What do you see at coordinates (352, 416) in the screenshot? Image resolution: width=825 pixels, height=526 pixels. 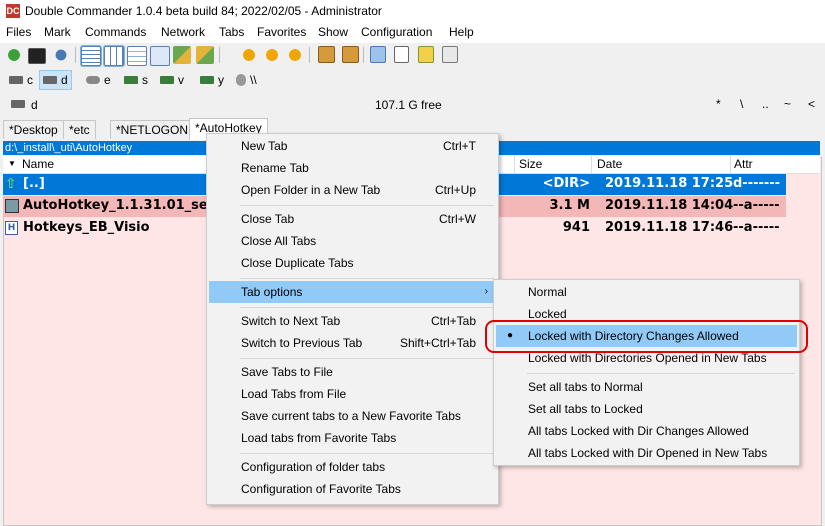 I see `menu-item-save-favorite-tabs: Save current tabs to a New Favorite Tabs` at bounding box center [352, 416].